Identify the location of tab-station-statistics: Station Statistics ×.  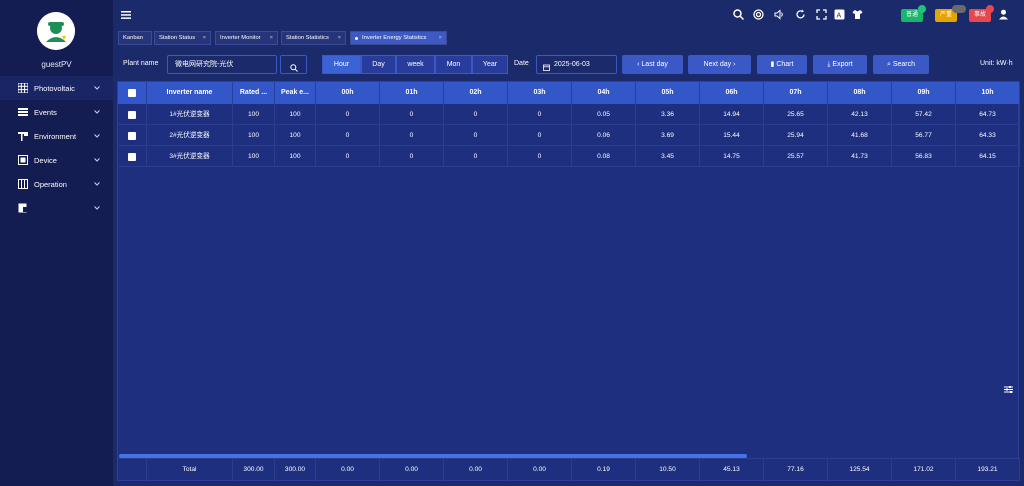
(313, 38).